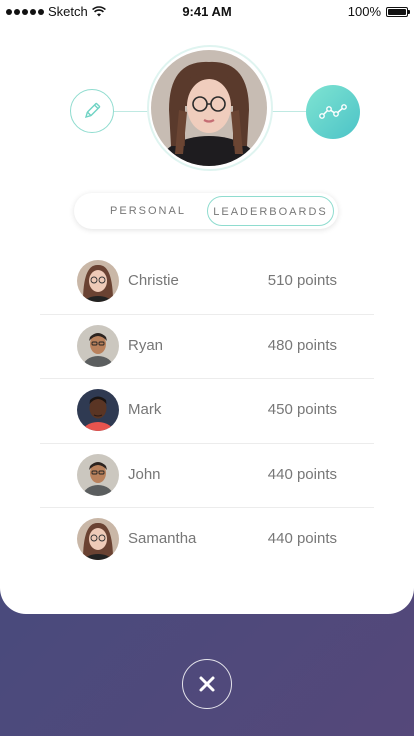 The image size is (414, 736). I want to click on edit-profile-button, so click(92, 111).